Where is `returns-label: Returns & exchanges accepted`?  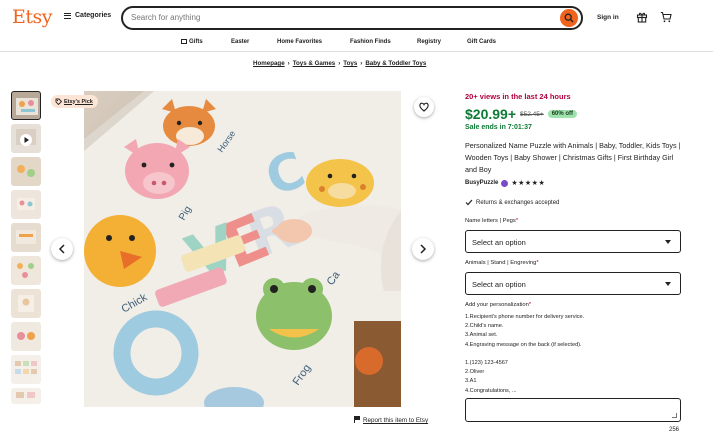
returns-label: Returns & exchanges accepted is located at coordinates (518, 202).